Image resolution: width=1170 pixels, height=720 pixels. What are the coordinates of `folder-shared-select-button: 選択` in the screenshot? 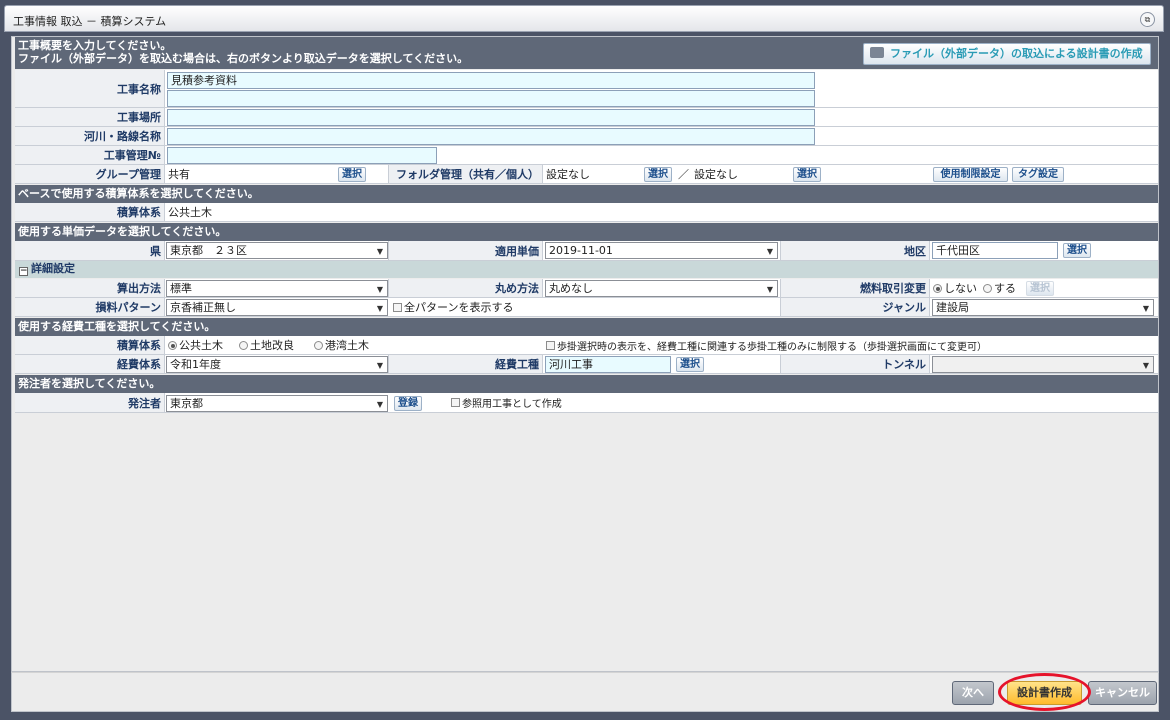 It's located at (658, 174).